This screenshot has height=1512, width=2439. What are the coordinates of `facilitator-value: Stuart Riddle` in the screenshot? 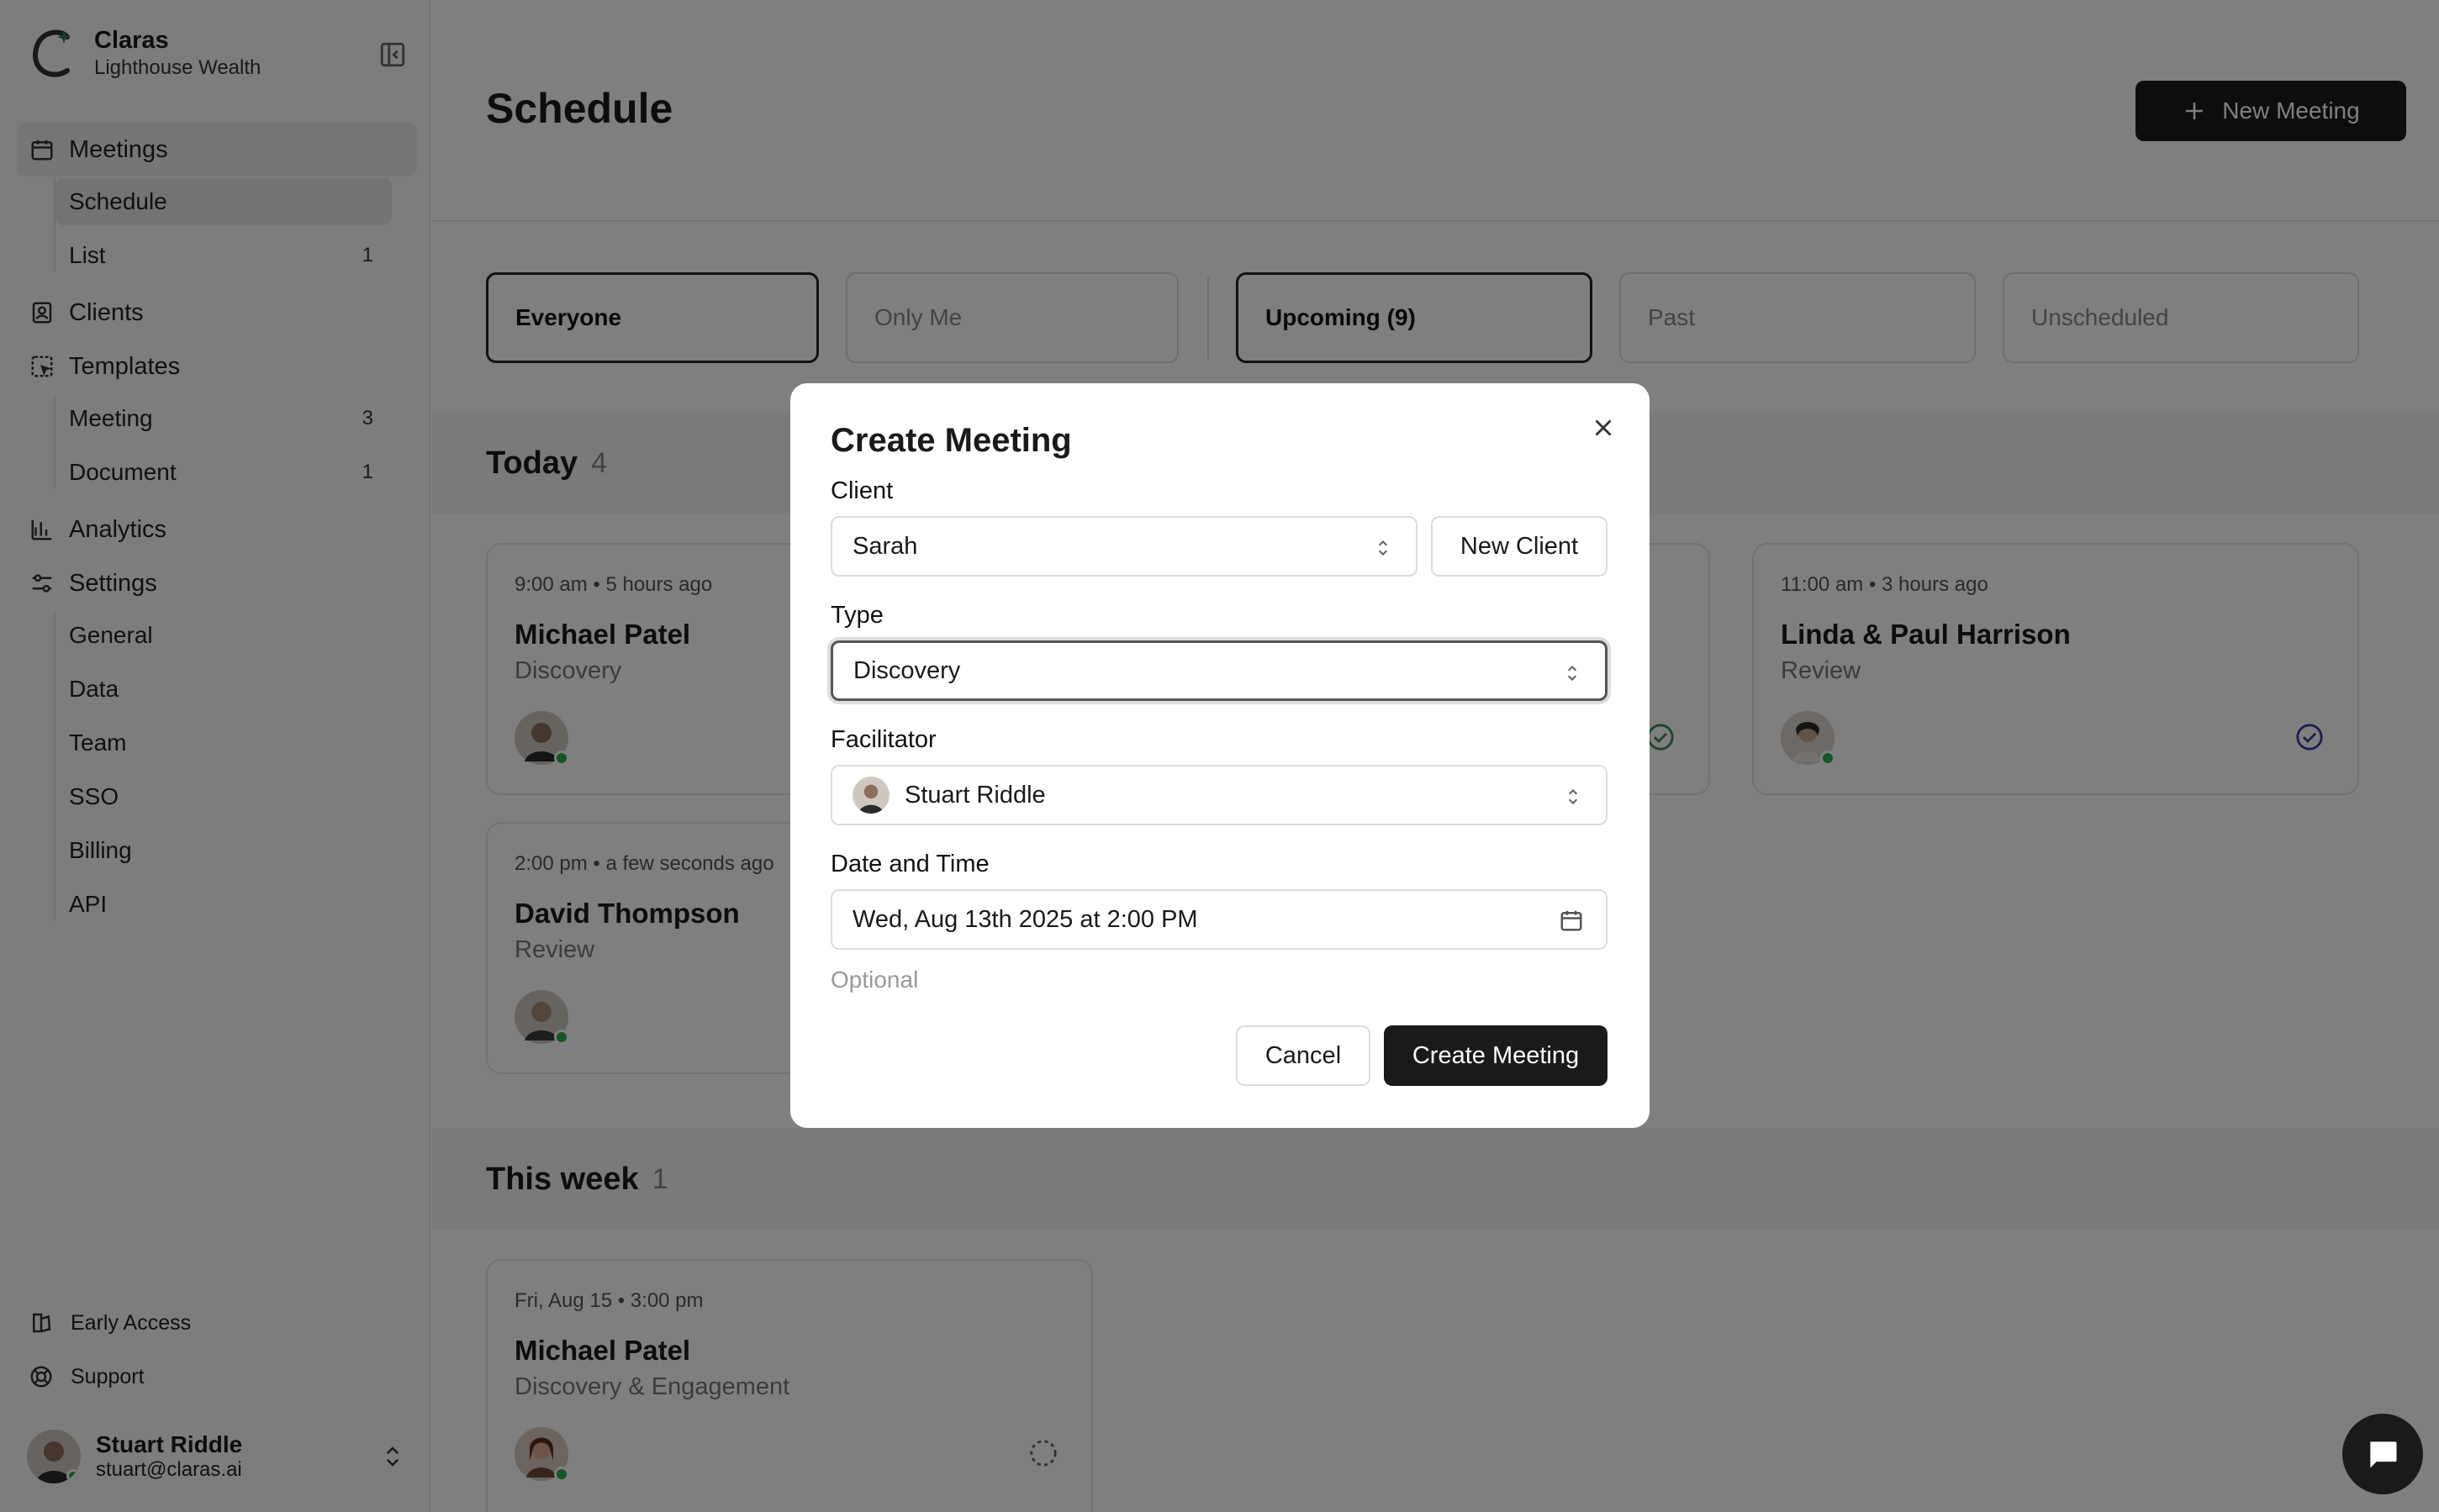 It's located at (976, 795).